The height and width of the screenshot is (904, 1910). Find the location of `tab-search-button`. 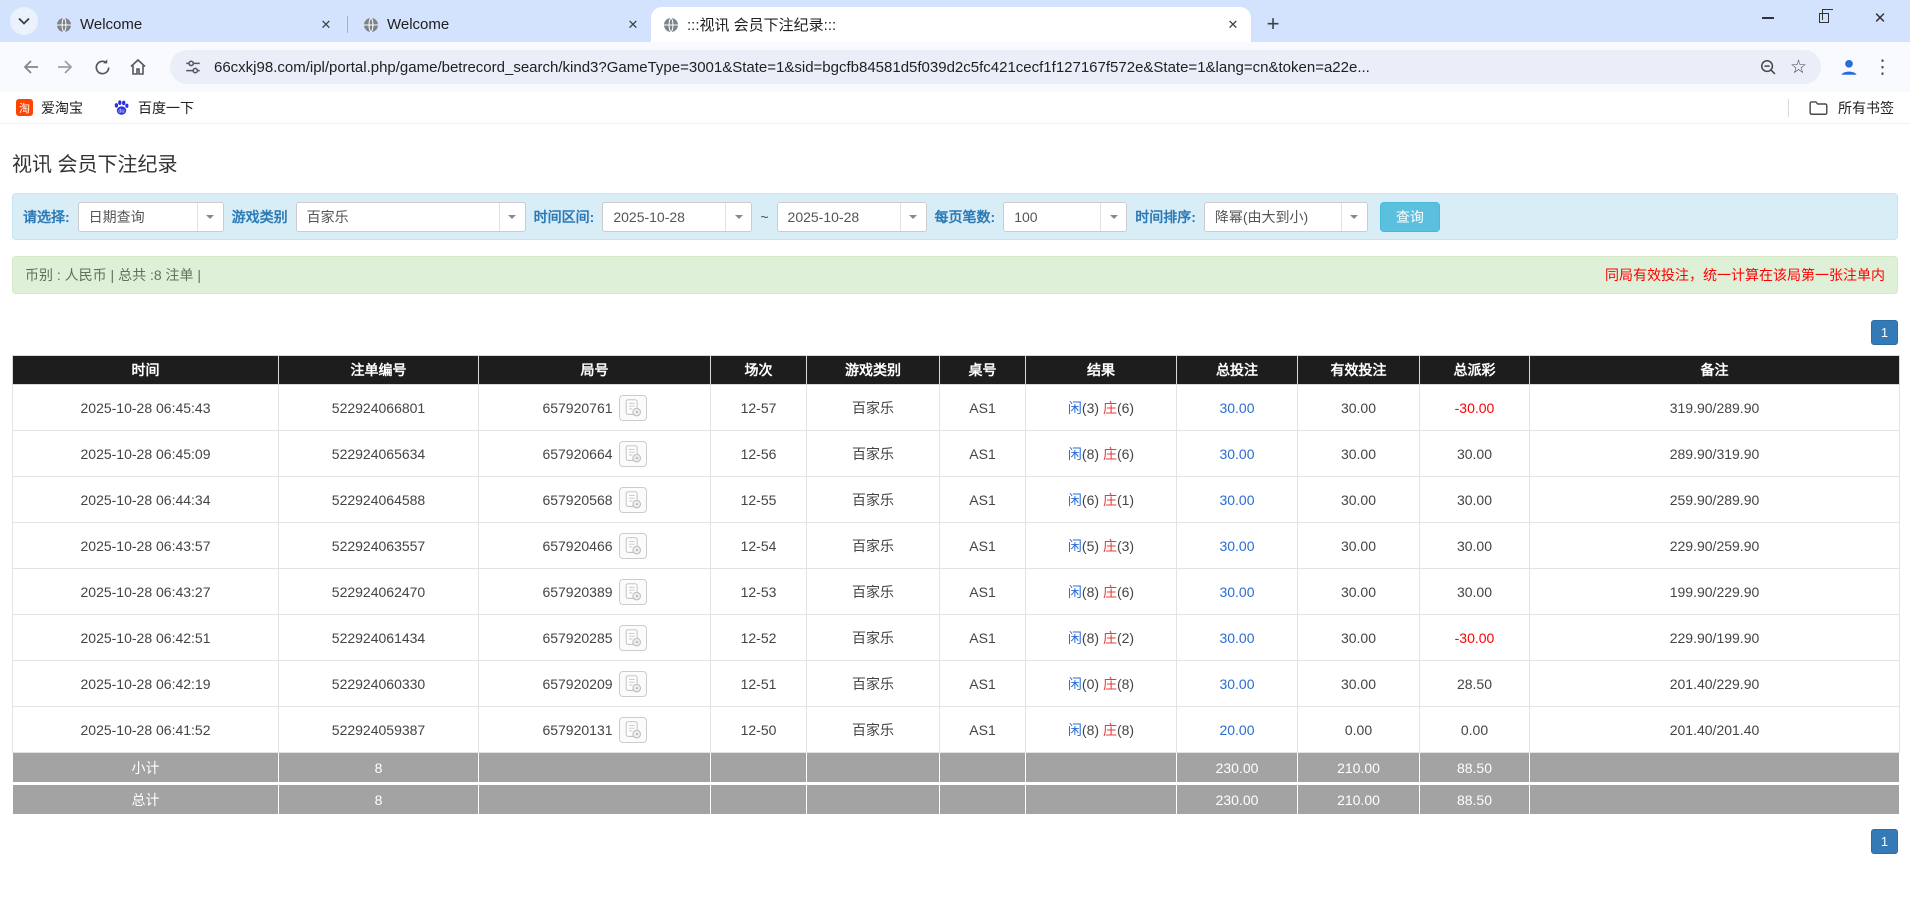

tab-search-button is located at coordinates (24, 21).